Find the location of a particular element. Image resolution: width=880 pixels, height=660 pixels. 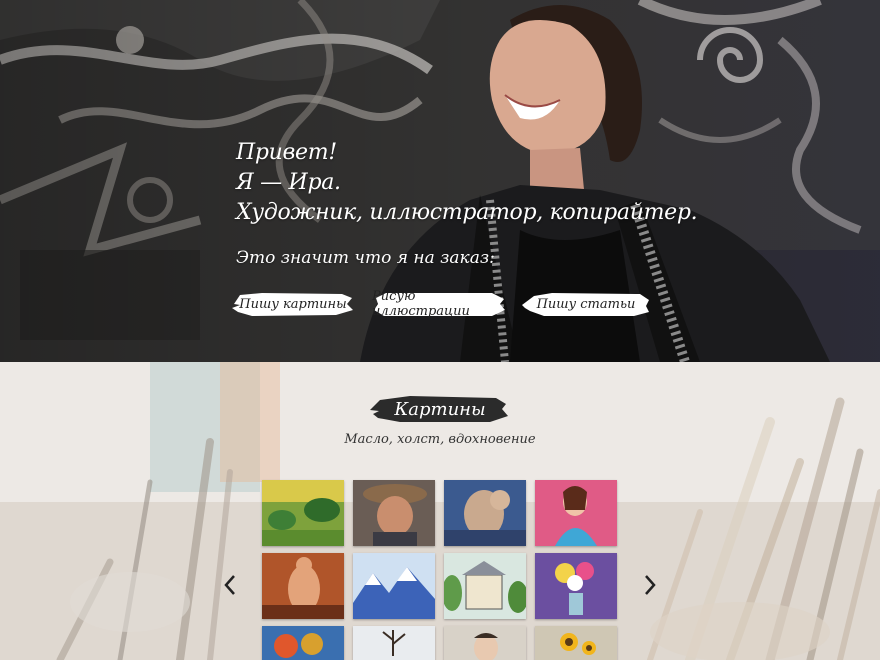

articles-button-label: Пишу статьи is located at coordinates (586, 304).